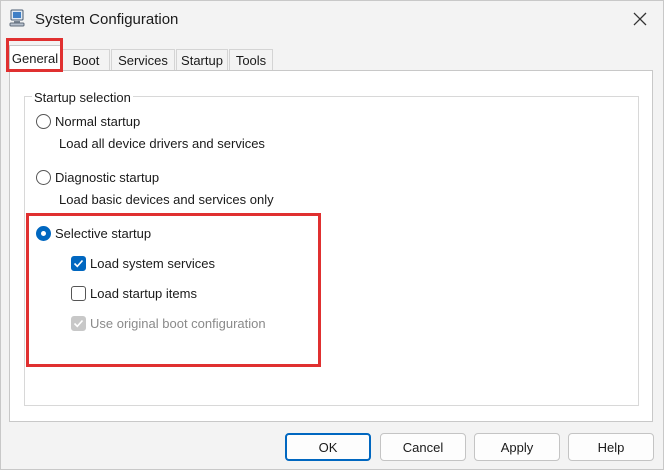 The image size is (664, 470). What do you see at coordinates (332, 20) in the screenshot?
I see `title-bar: System Configuration` at bounding box center [332, 20].